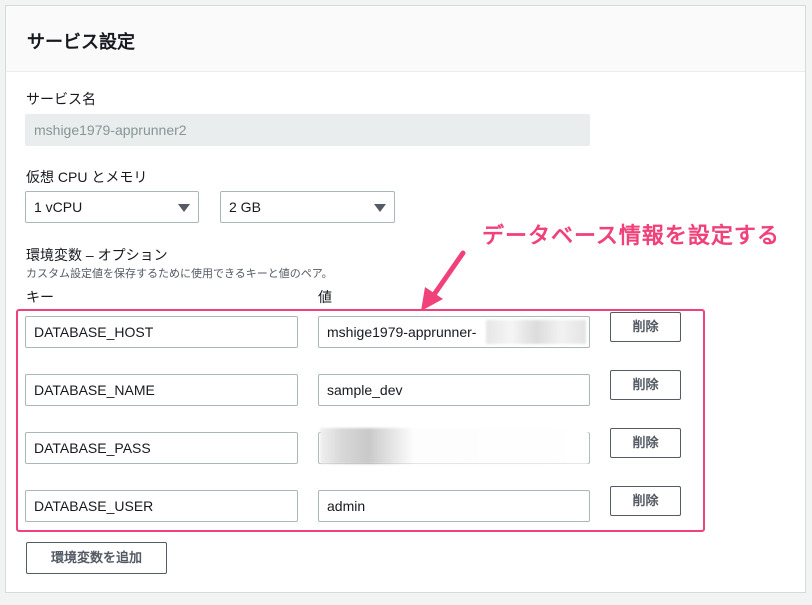 This screenshot has width=812, height=605. Describe the element at coordinates (81, 42) in the screenshot. I see `panel-title: サービス設定` at that location.